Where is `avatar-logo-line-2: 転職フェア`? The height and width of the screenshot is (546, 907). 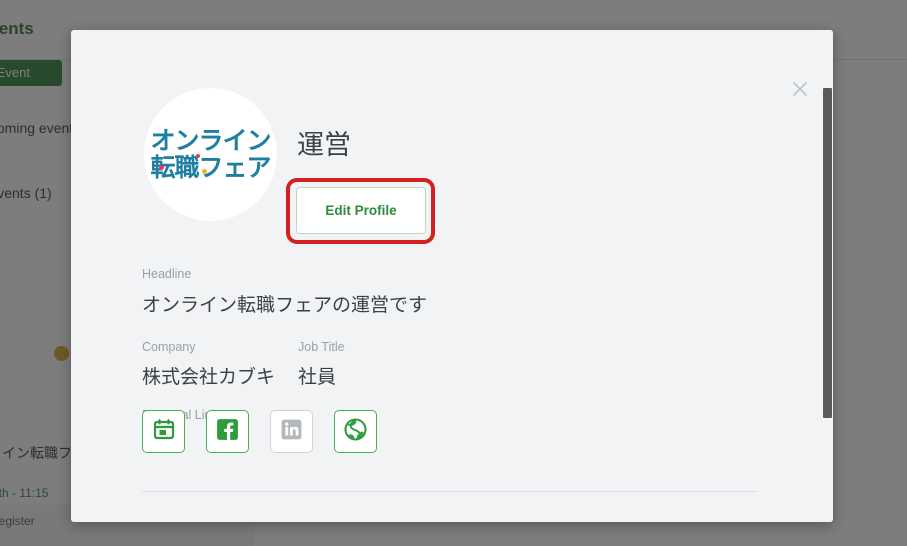 avatar-logo-line-2: 転職フェア is located at coordinates (211, 167).